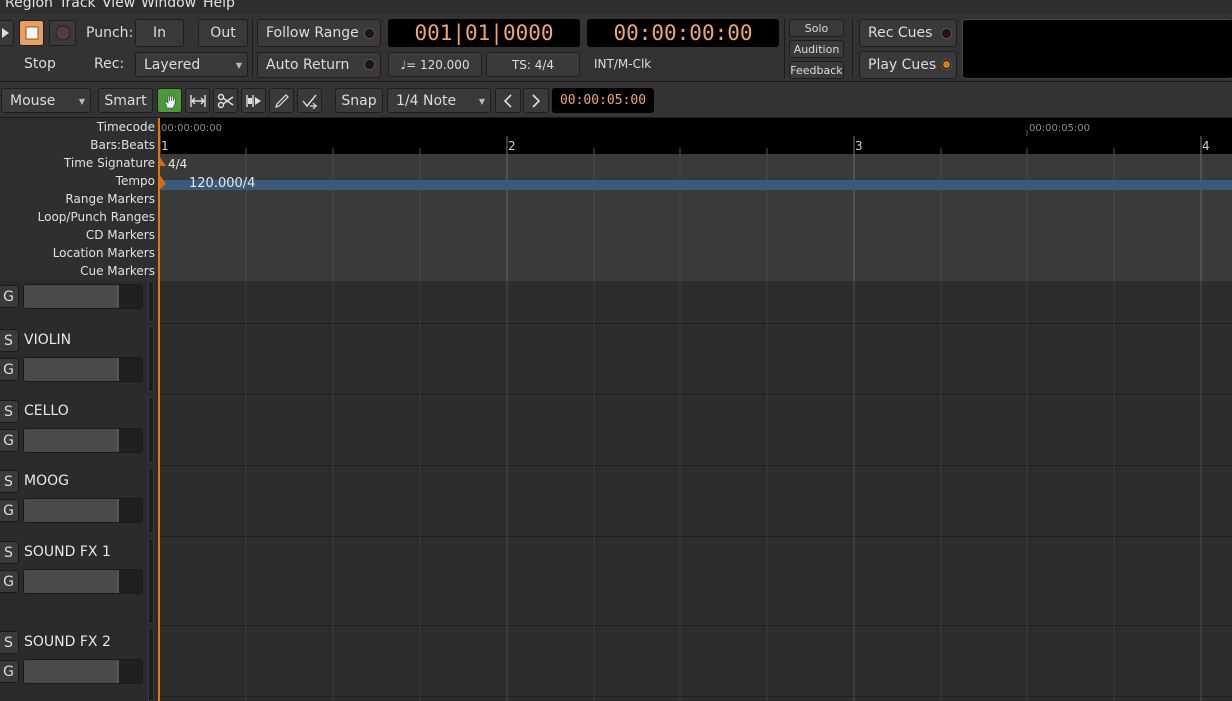 Image resolution: width=1232 pixels, height=701 pixels. I want to click on track-cello-solo-button: S, so click(9, 411).